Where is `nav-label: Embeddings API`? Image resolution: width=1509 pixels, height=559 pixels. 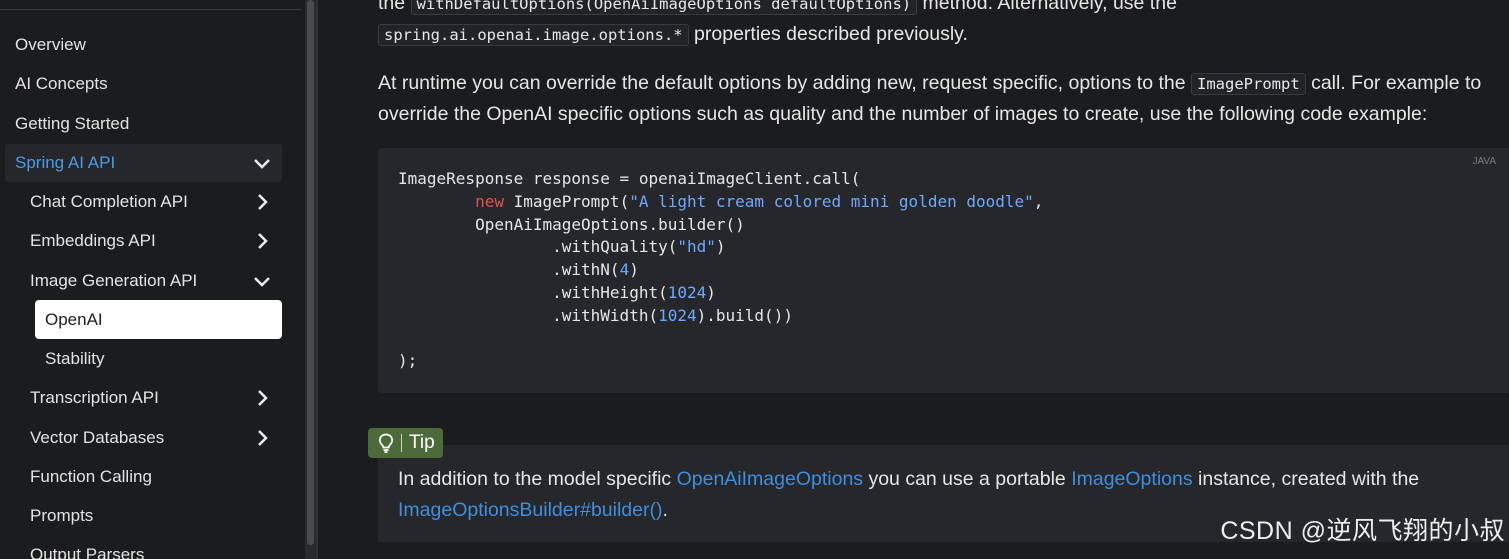
nav-label: Embeddings API is located at coordinates (93, 240).